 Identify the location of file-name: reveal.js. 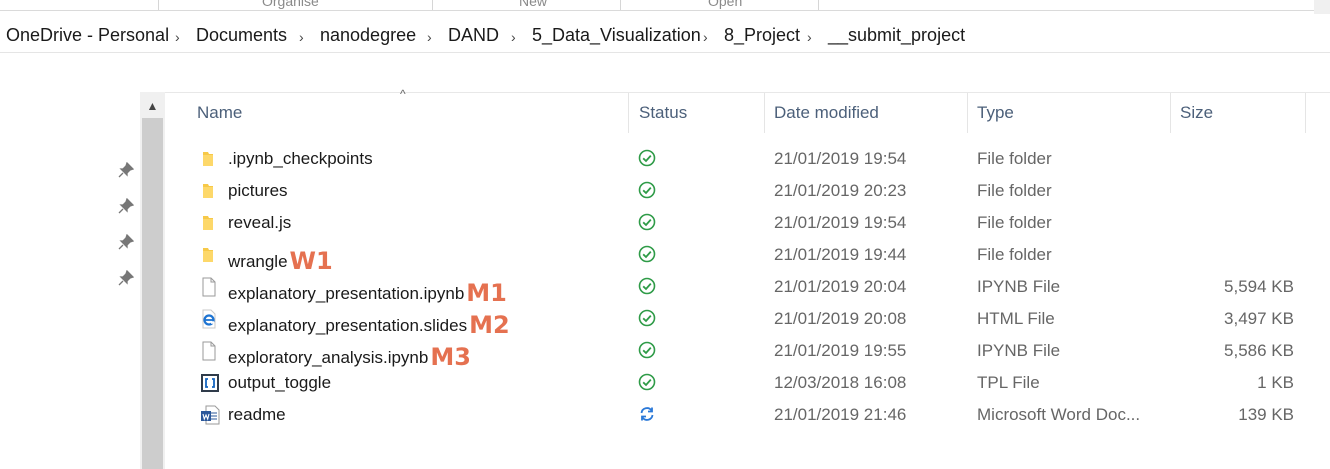
(259, 223).